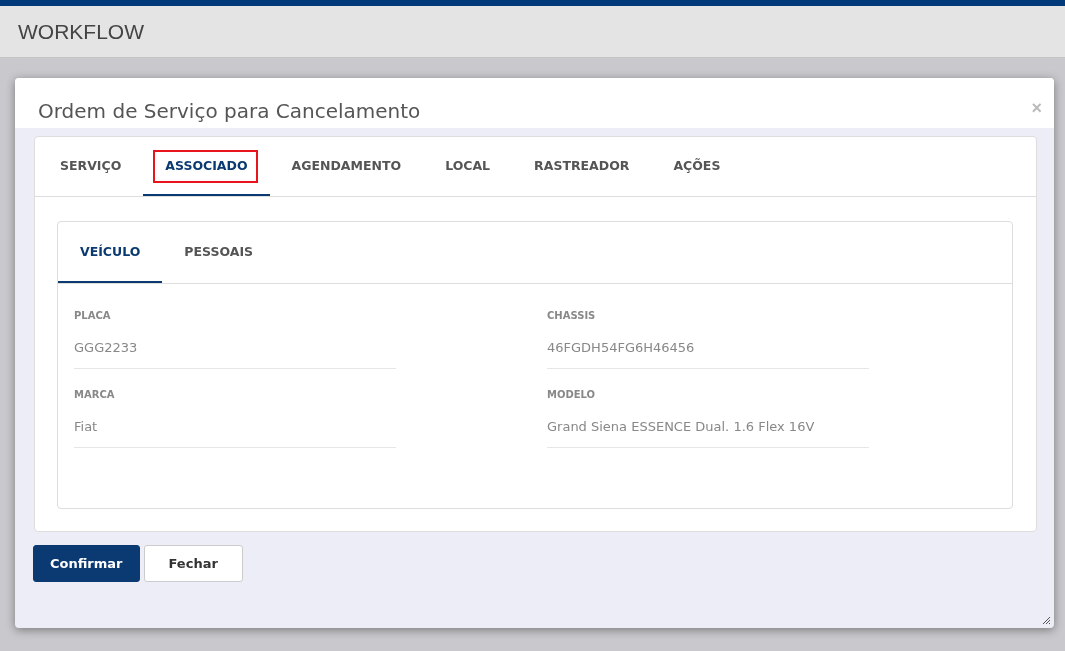 The image size is (1065, 651). I want to click on field-label: CHASSIS, so click(572, 316).